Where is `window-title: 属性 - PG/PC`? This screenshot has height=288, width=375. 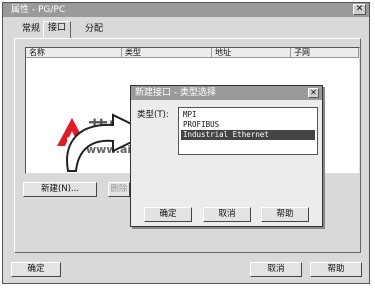 window-title: 属性 - PG/PC is located at coordinates (38, 10).